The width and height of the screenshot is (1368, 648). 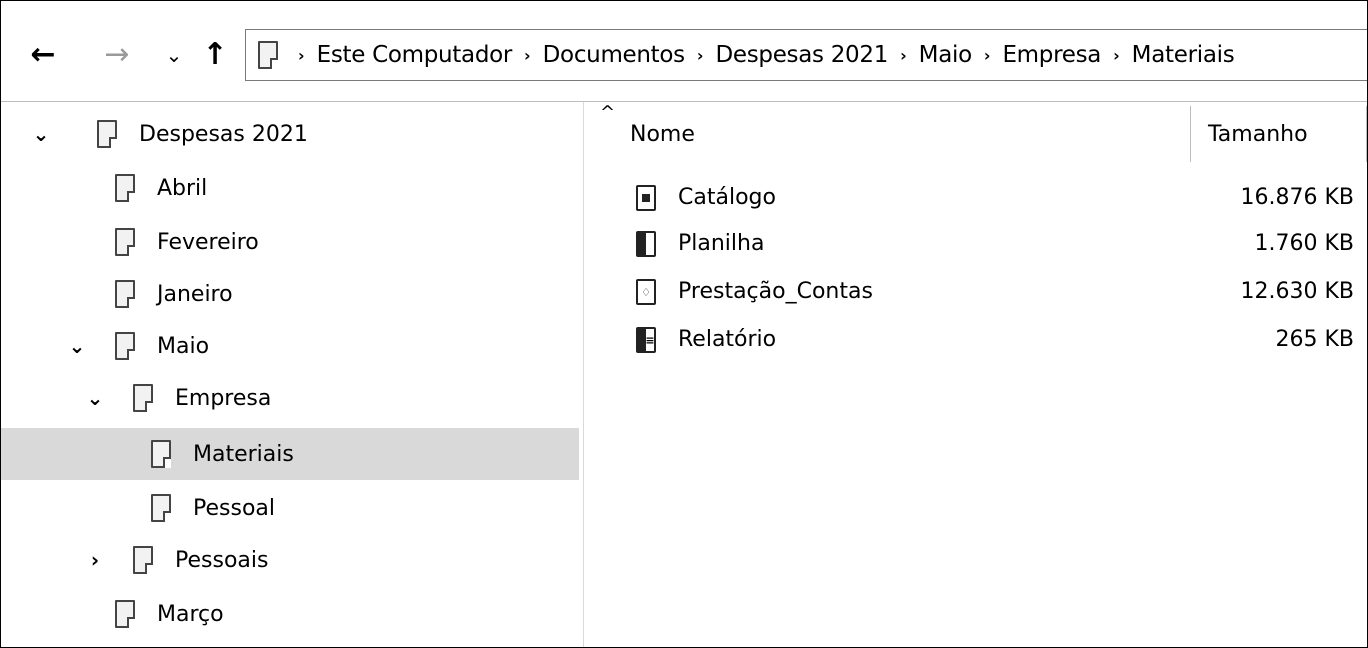 I want to click on file-size: 265 KB, so click(x=1314, y=339).